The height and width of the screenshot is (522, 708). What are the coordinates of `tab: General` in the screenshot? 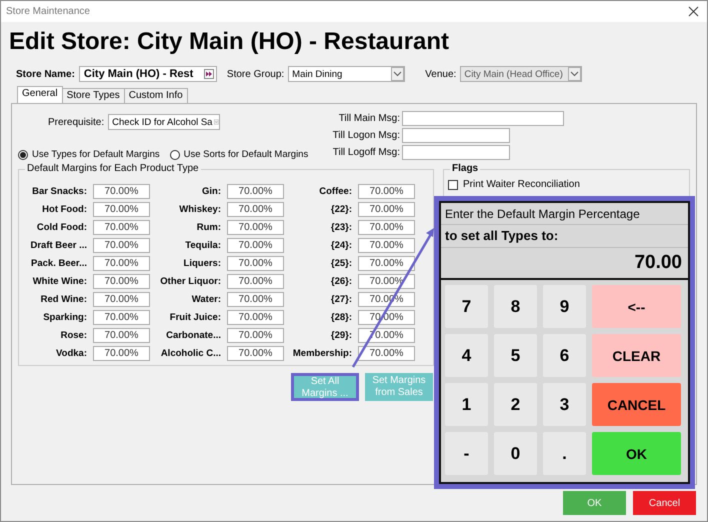 It's located at (40, 94).